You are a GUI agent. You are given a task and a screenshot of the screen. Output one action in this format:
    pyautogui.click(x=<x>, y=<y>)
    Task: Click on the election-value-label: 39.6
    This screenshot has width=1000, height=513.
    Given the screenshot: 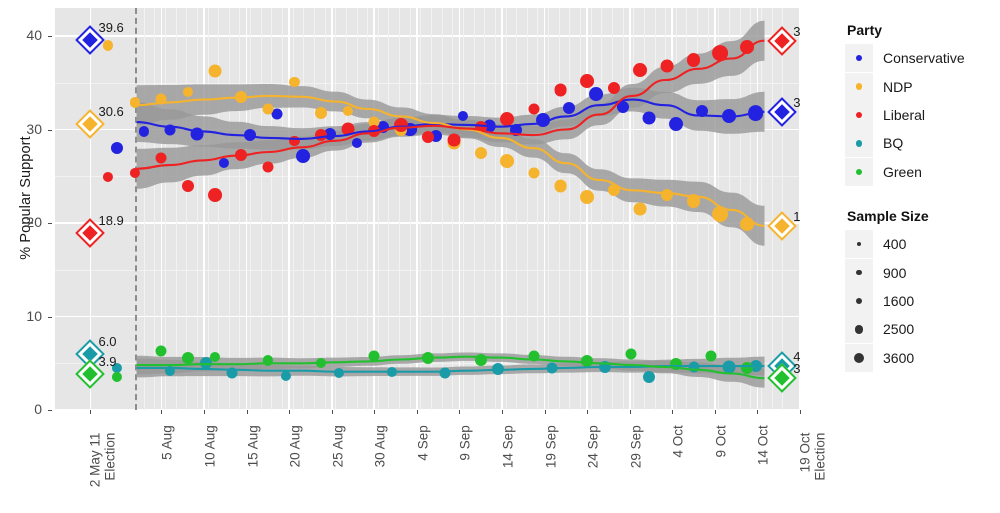 What is the action you would take?
    pyautogui.click(x=111, y=27)
    